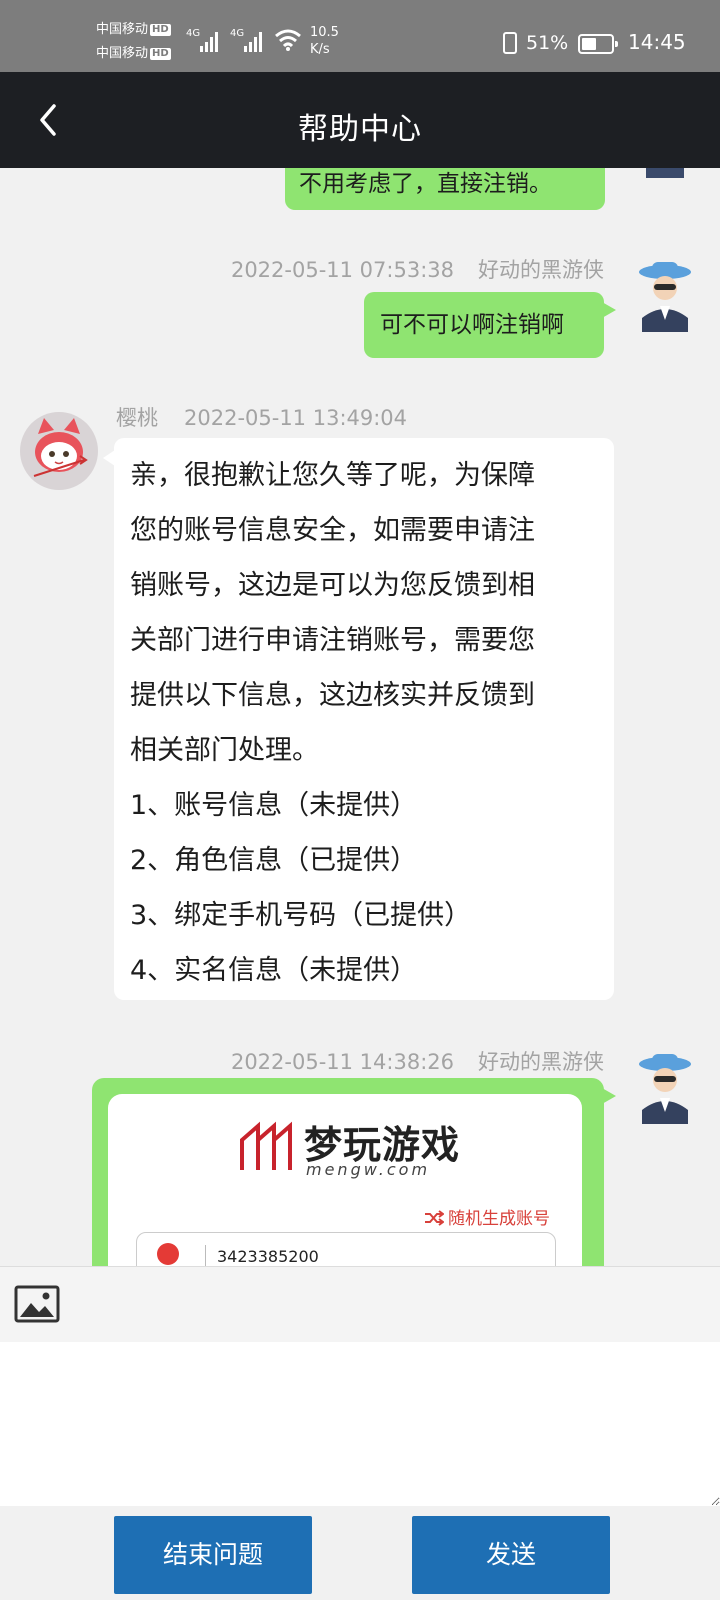 The height and width of the screenshot is (1600, 720). Describe the element at coordinates (133, 29) in the screenshot. I see `carrier-1: 中国移动 HD` at that location.